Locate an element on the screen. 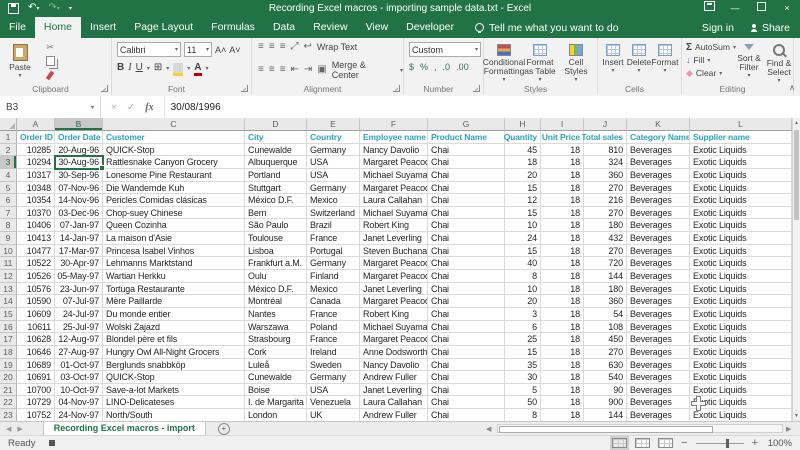 This screenshot has width=800, height=450. cell-E5: Germany is located at coordinates (333, 188).